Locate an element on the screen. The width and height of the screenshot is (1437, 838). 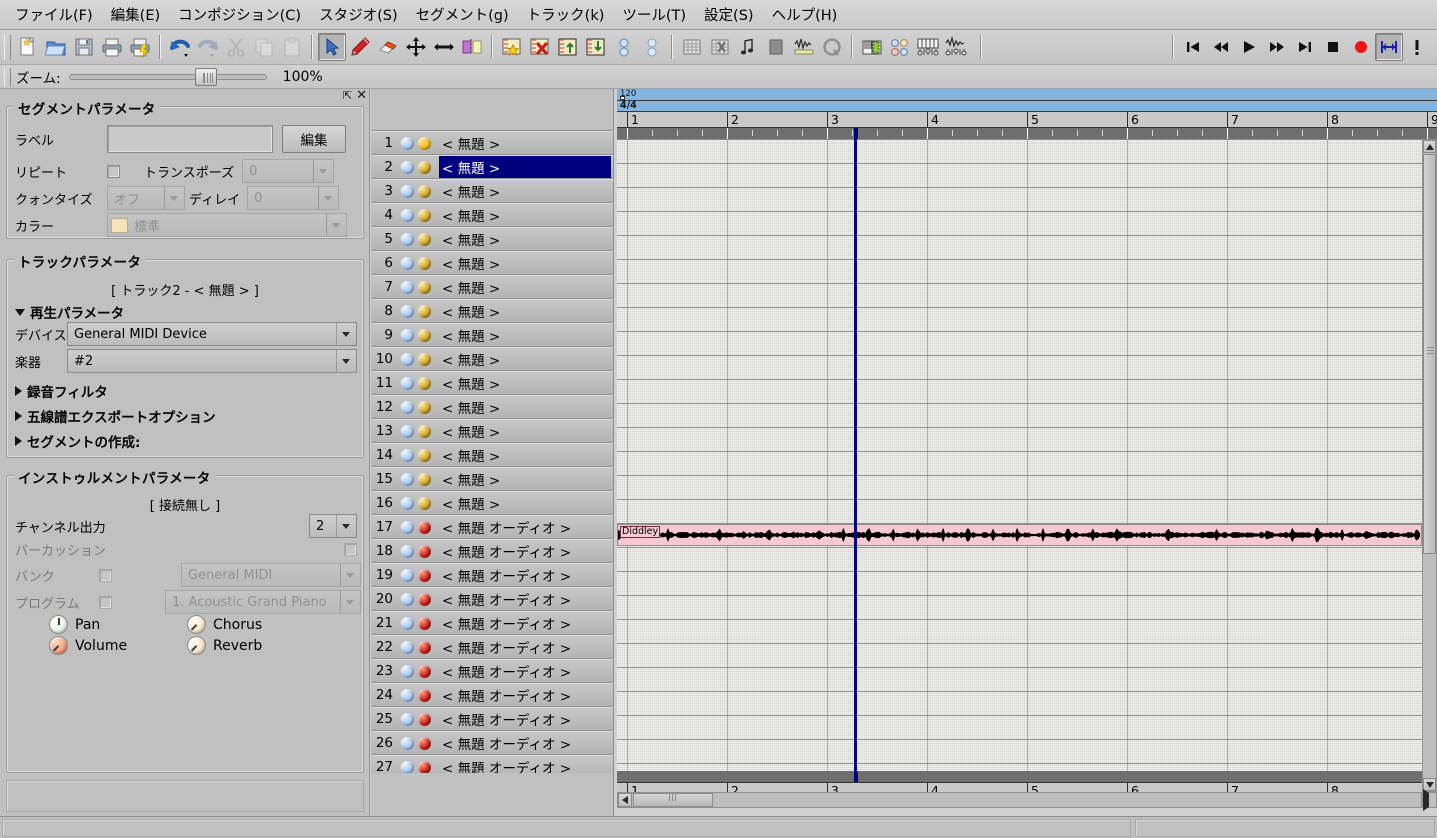
program-combo: 1. Acoustic Grand Piano is located at coordinates (263, 602).